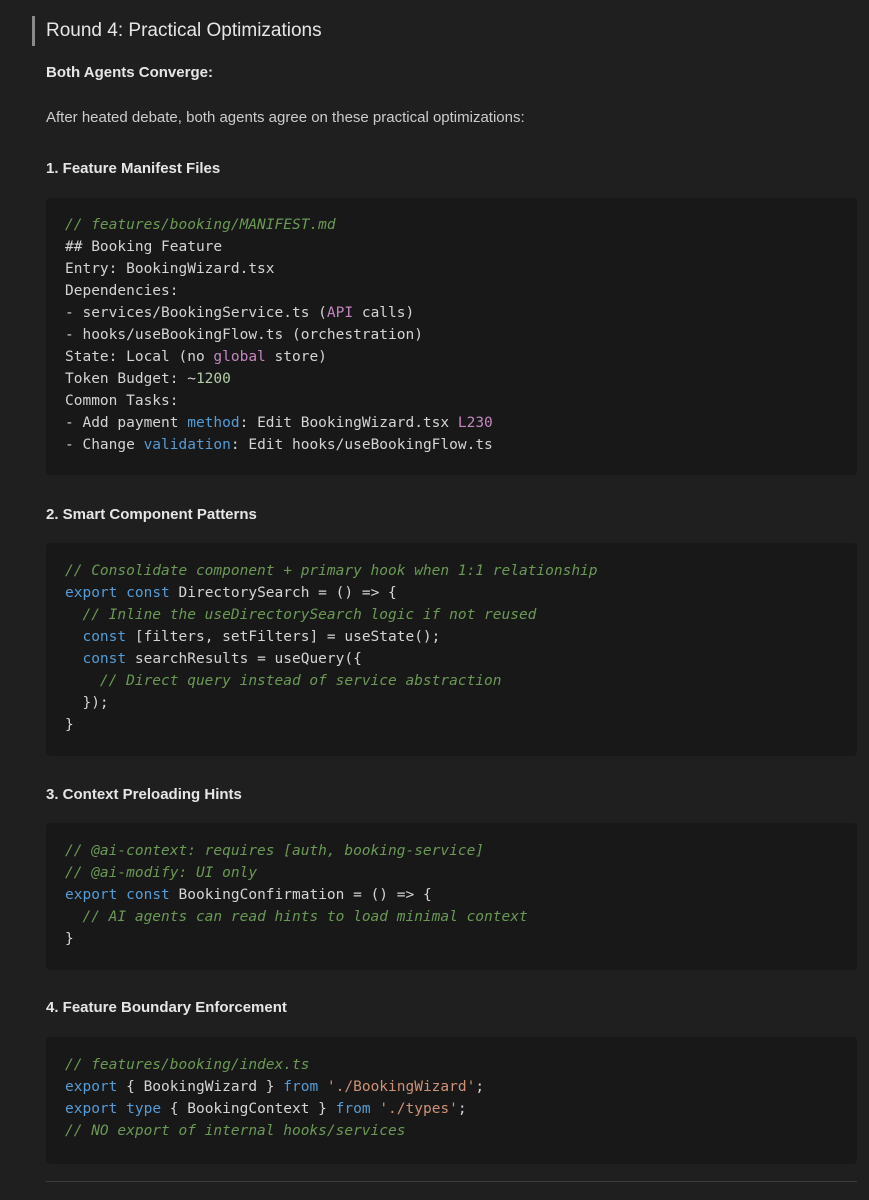 This screenshot has width=869, height=1200. Describe the element at coordinates (239, 357) in the screenshot. I see `code-token: global` at that location.